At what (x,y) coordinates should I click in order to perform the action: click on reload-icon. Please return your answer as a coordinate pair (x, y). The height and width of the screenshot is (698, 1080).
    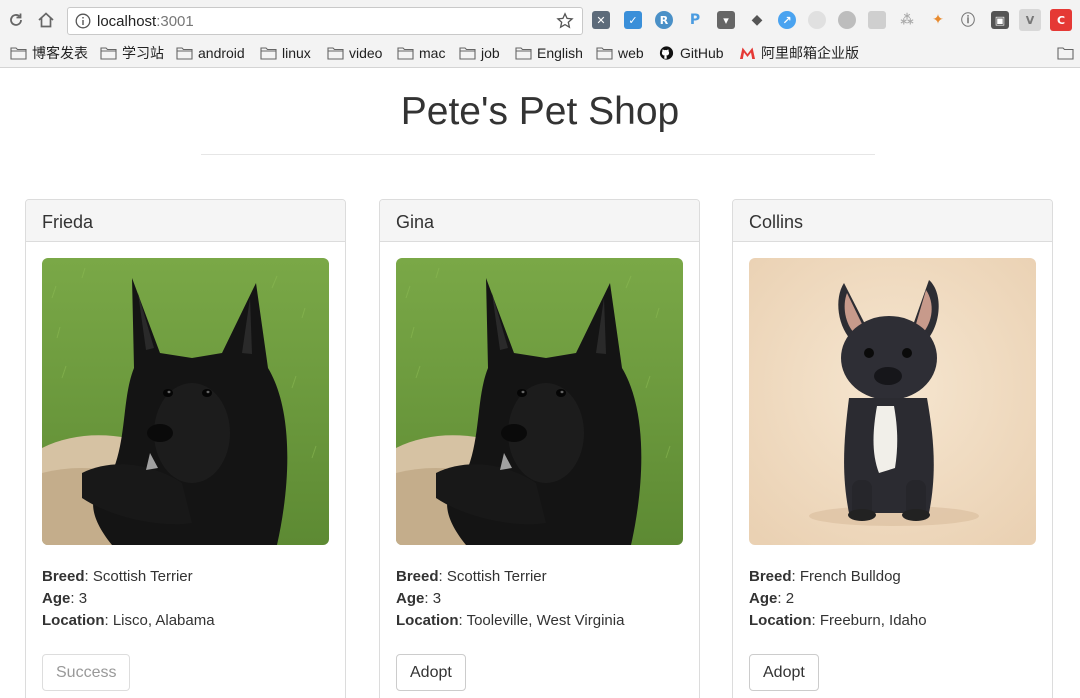
    Looking at the image, I should click on (16, 20).